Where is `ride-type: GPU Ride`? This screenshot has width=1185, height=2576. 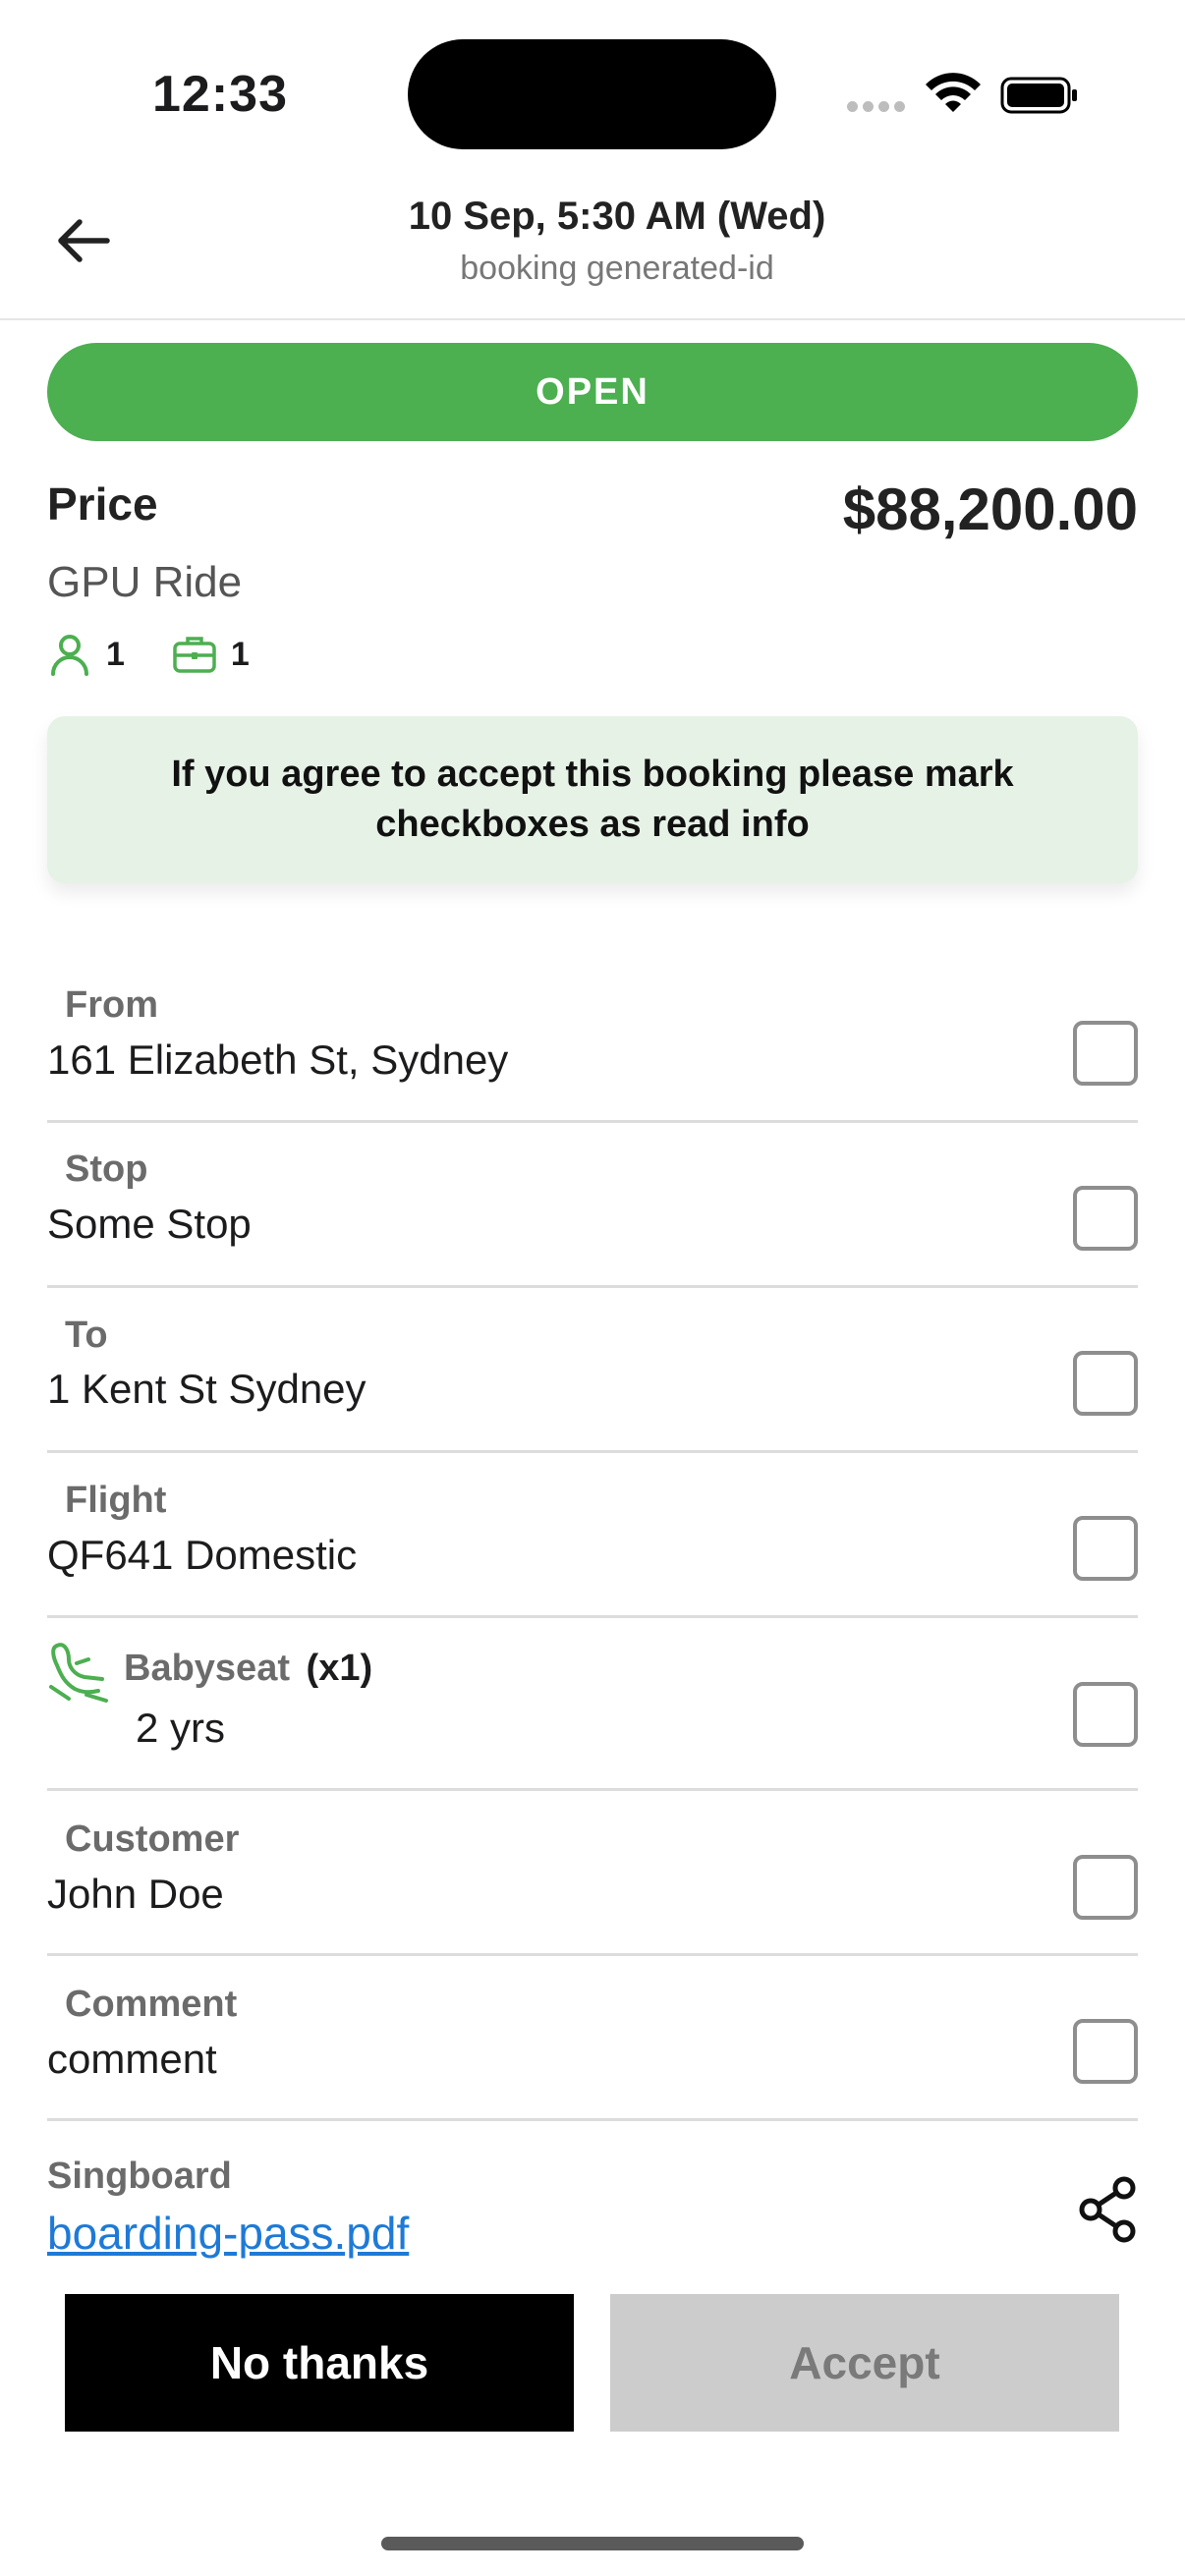 ride-type: GPU Ride is located at coordinates (145, 582).